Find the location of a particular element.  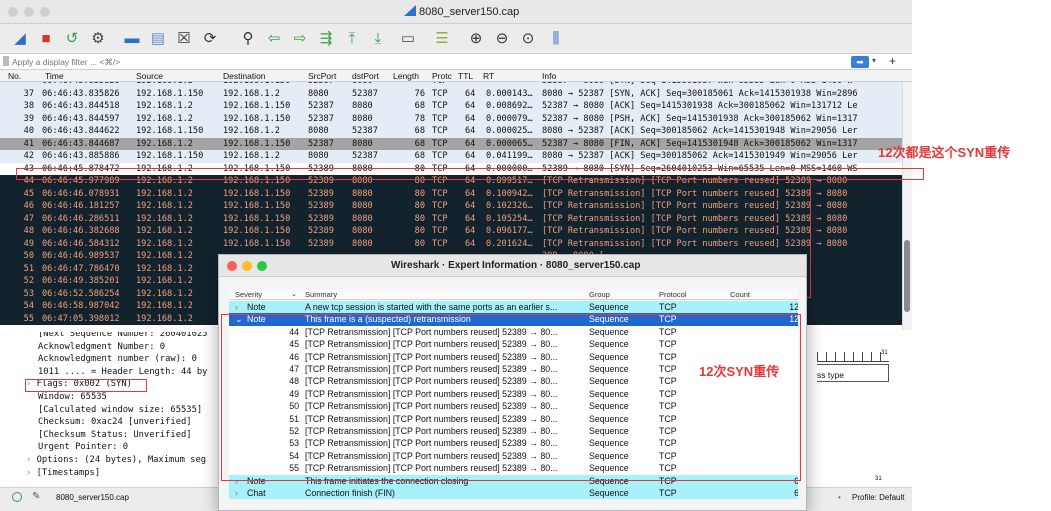

col-summary: Summary is located at coordinates (321, 294).